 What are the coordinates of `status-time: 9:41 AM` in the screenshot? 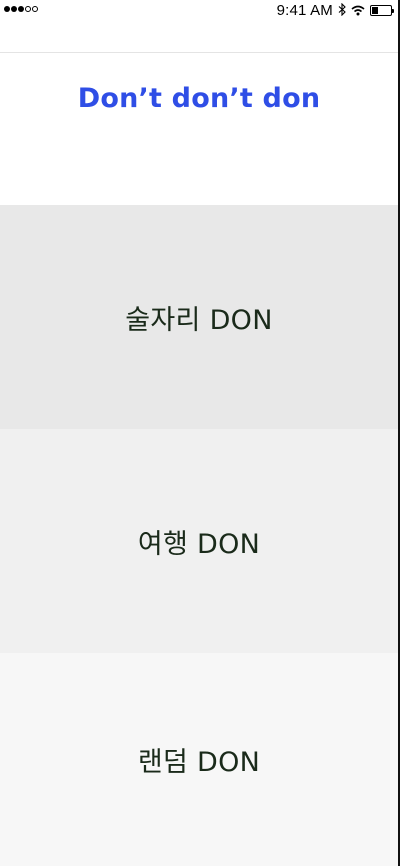 It's located at (304, 10).